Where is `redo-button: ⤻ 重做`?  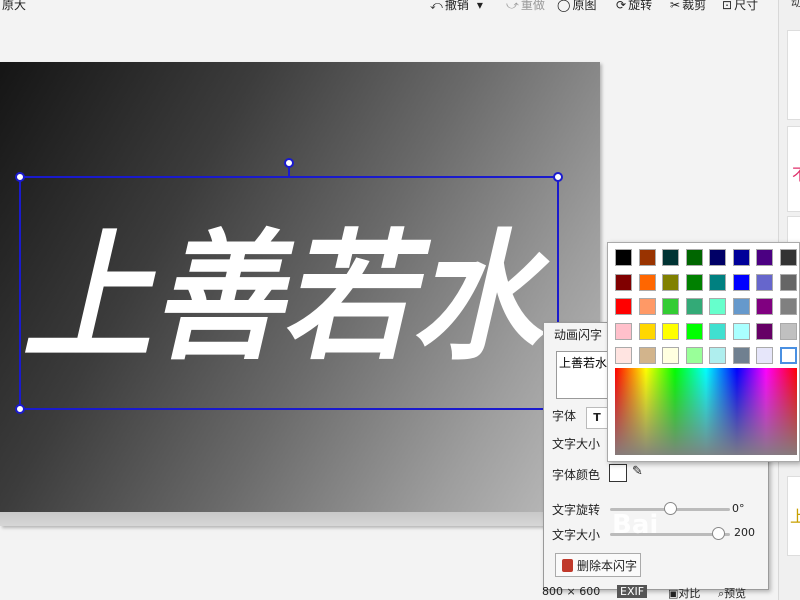
redo-button: ⤻ 重做 is located at coordinates (525, 6).